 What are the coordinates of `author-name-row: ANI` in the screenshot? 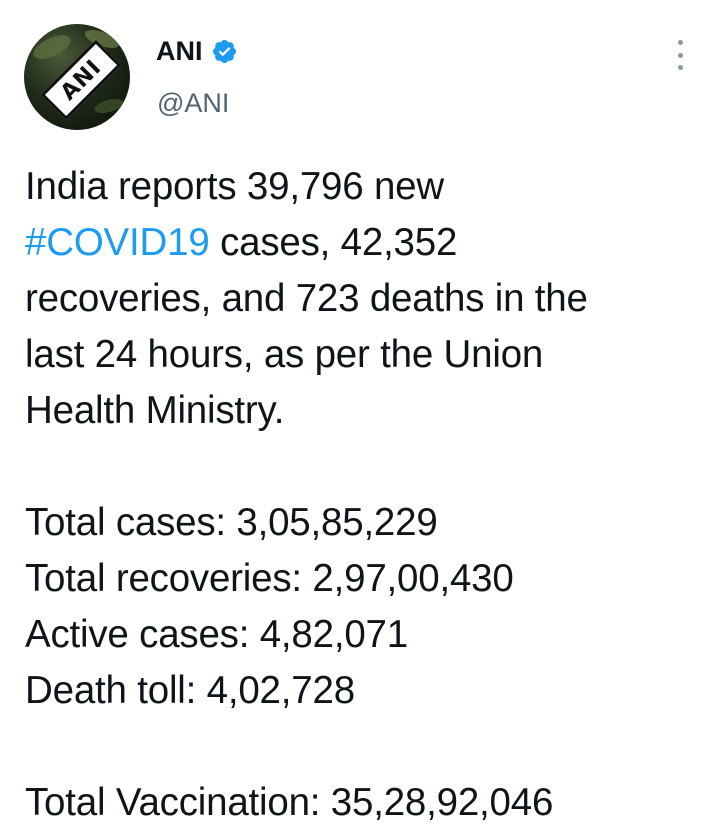 It's located at (197, 51).